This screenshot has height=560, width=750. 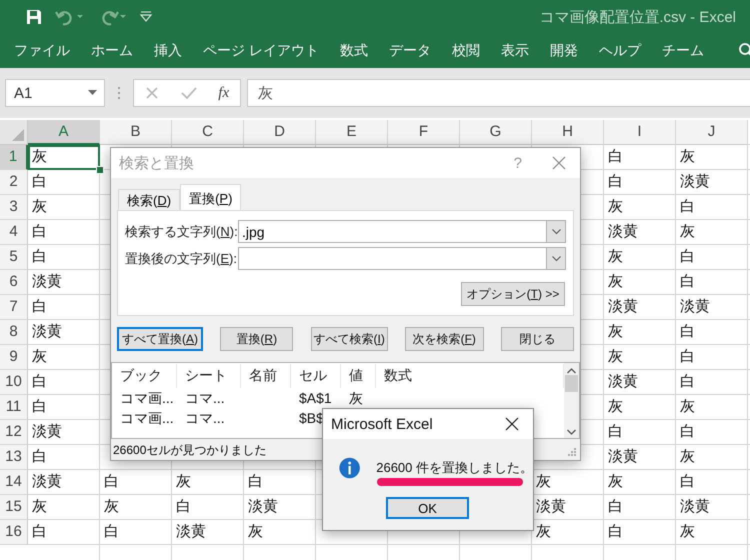 I want to click on row-header: 2, so click(x=14, y=182).